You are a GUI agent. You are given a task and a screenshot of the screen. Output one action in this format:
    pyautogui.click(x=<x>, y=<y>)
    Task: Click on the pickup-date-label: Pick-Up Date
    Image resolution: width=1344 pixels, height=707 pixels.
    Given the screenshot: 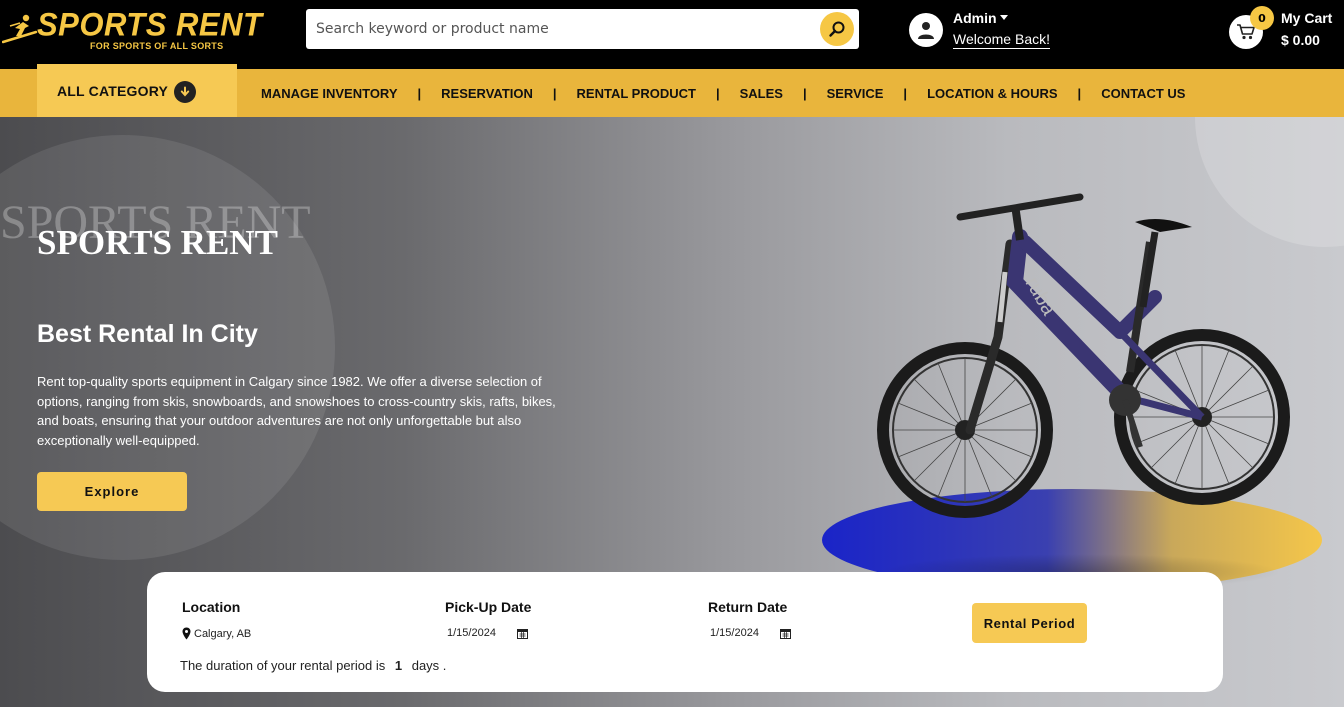 What is the action you would take?
    pyautogui.click(x=488, y=607)
    